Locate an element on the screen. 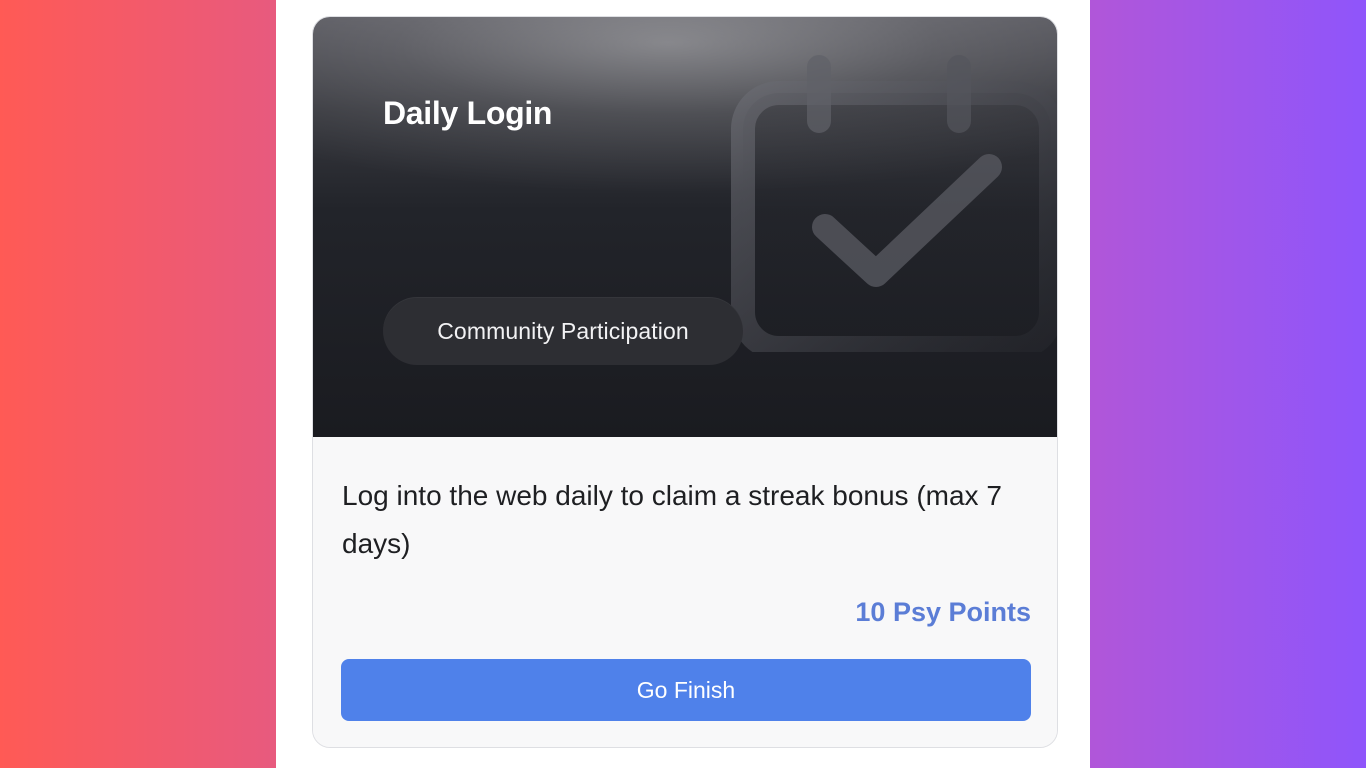  go-finish-button: Go Finish is located at coordinates (686, 690).